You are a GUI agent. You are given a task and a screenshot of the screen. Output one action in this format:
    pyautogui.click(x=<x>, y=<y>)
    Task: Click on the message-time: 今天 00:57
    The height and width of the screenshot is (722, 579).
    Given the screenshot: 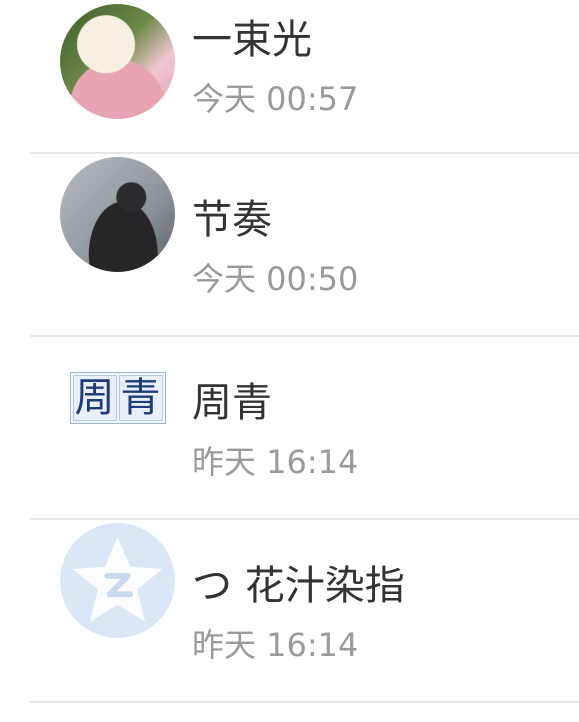 What is the action you would take?
    pyautogui.click(x=275, y=99)
    